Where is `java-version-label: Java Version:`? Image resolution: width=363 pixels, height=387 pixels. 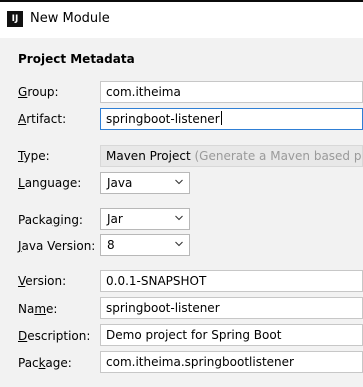 java-version-label: Java Version: is located at coordinates (56, 246).